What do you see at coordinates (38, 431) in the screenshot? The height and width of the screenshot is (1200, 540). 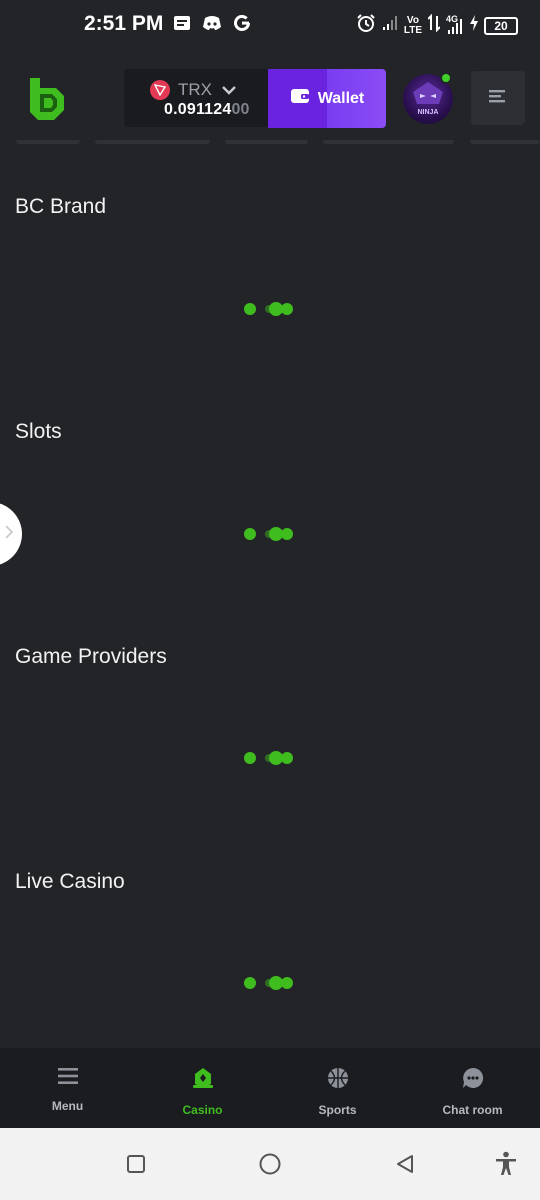 I see `section-title-slots: Slots` at bounding box center [38, 431].